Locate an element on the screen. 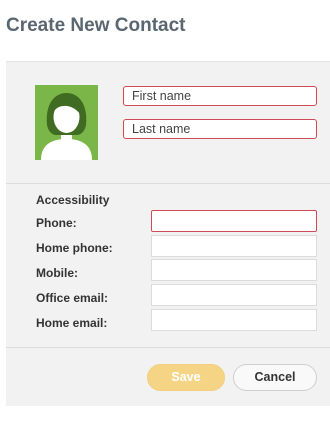  person-silhouette-icon is located at coordinates (66, 122).